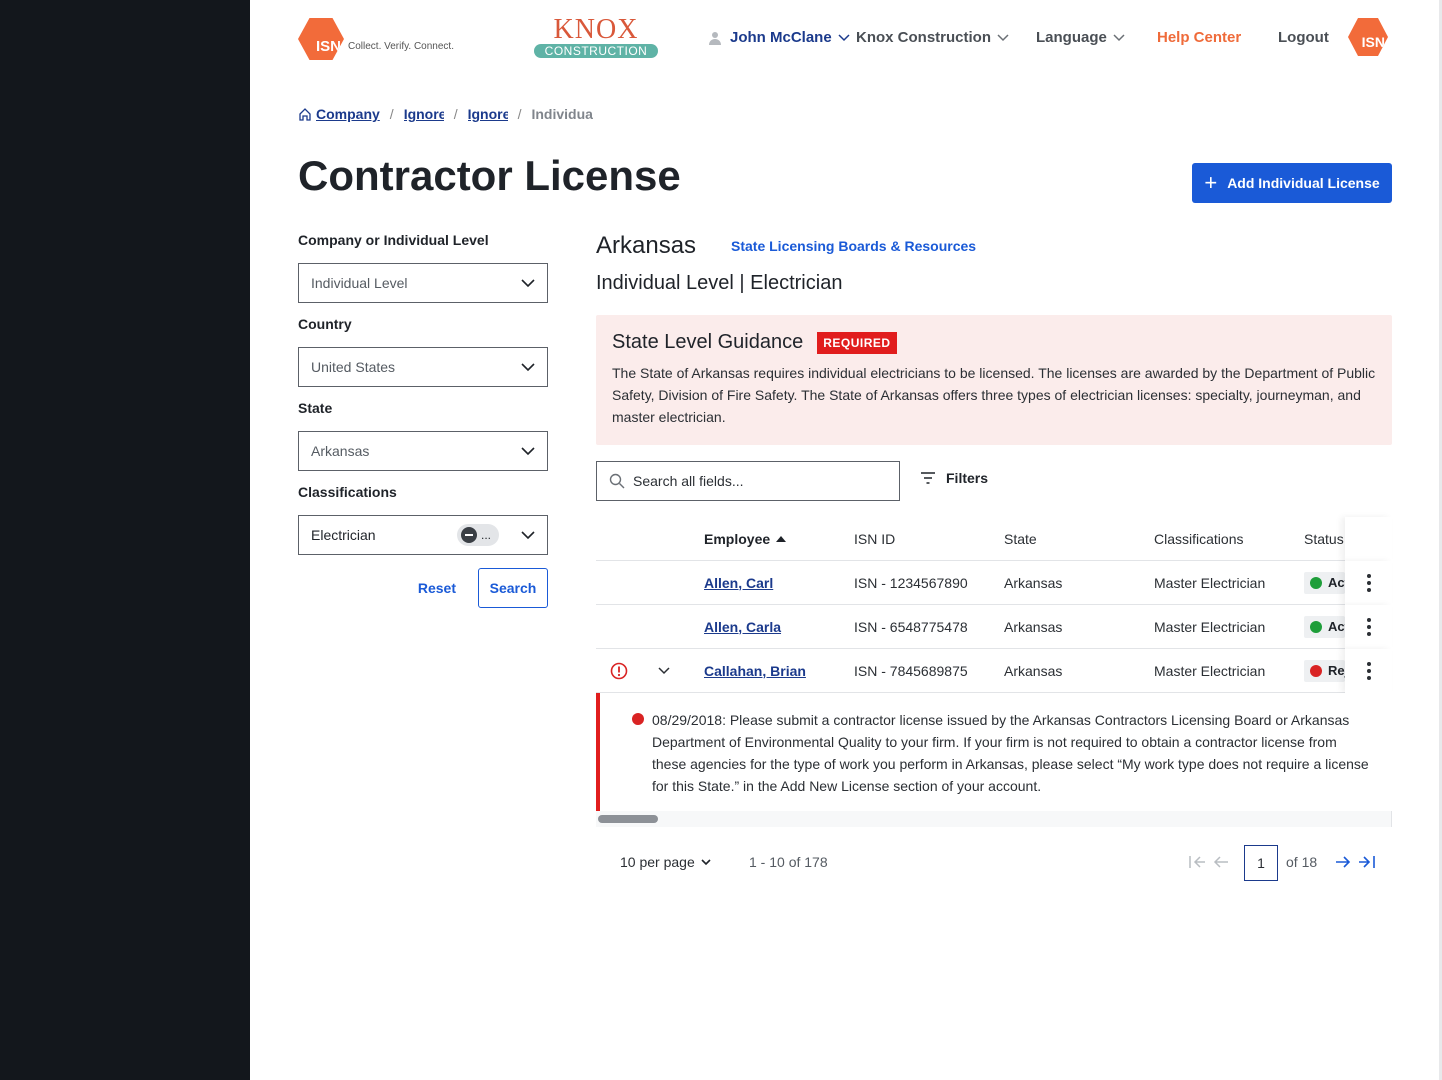  What do you see at coordinates (857, 342) in the screenshot?
I see `required-badge: REQUIRED` at bounding box center [857, 342].